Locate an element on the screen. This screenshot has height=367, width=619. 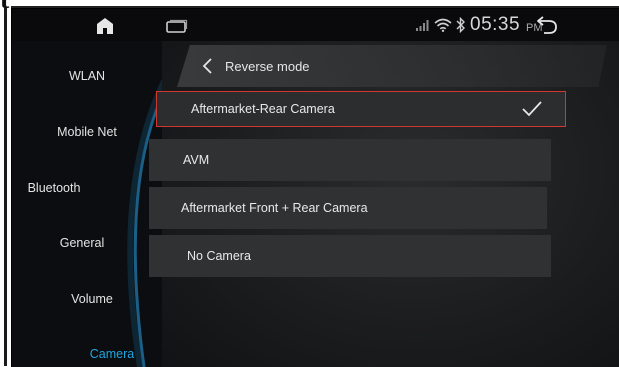
sidebar-item-general: General is located at coordinates (82, 243).